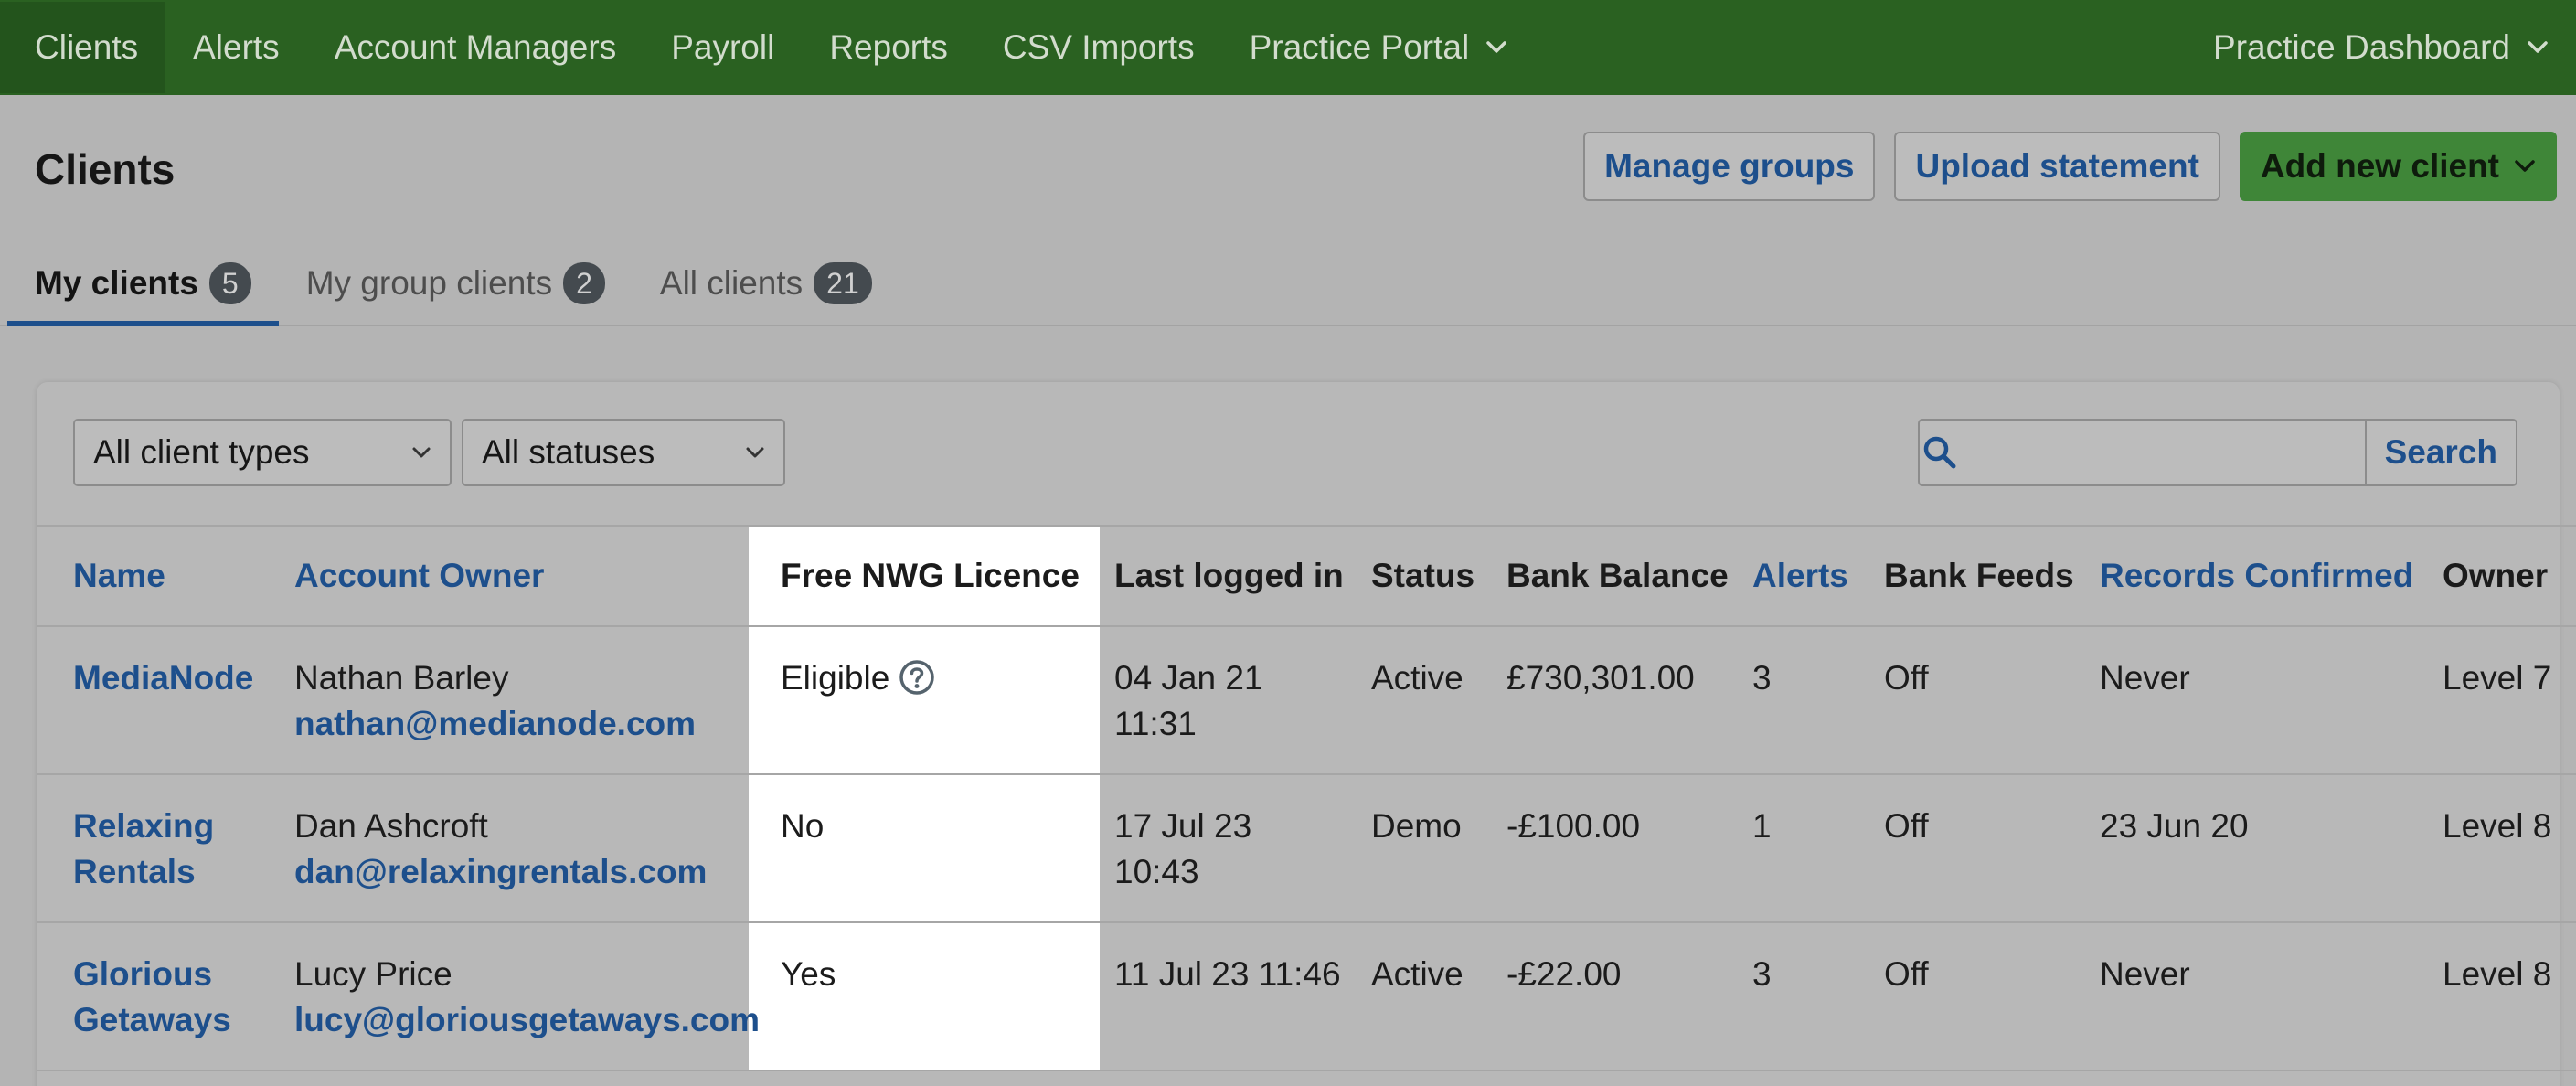 The width and height of the screenshot is (2576, 1086). What do you see at coordinates (1183, 826) in the screenshot?
I see `last-logged-date: 17 Jul 23` at bounding box center [1183, 826].